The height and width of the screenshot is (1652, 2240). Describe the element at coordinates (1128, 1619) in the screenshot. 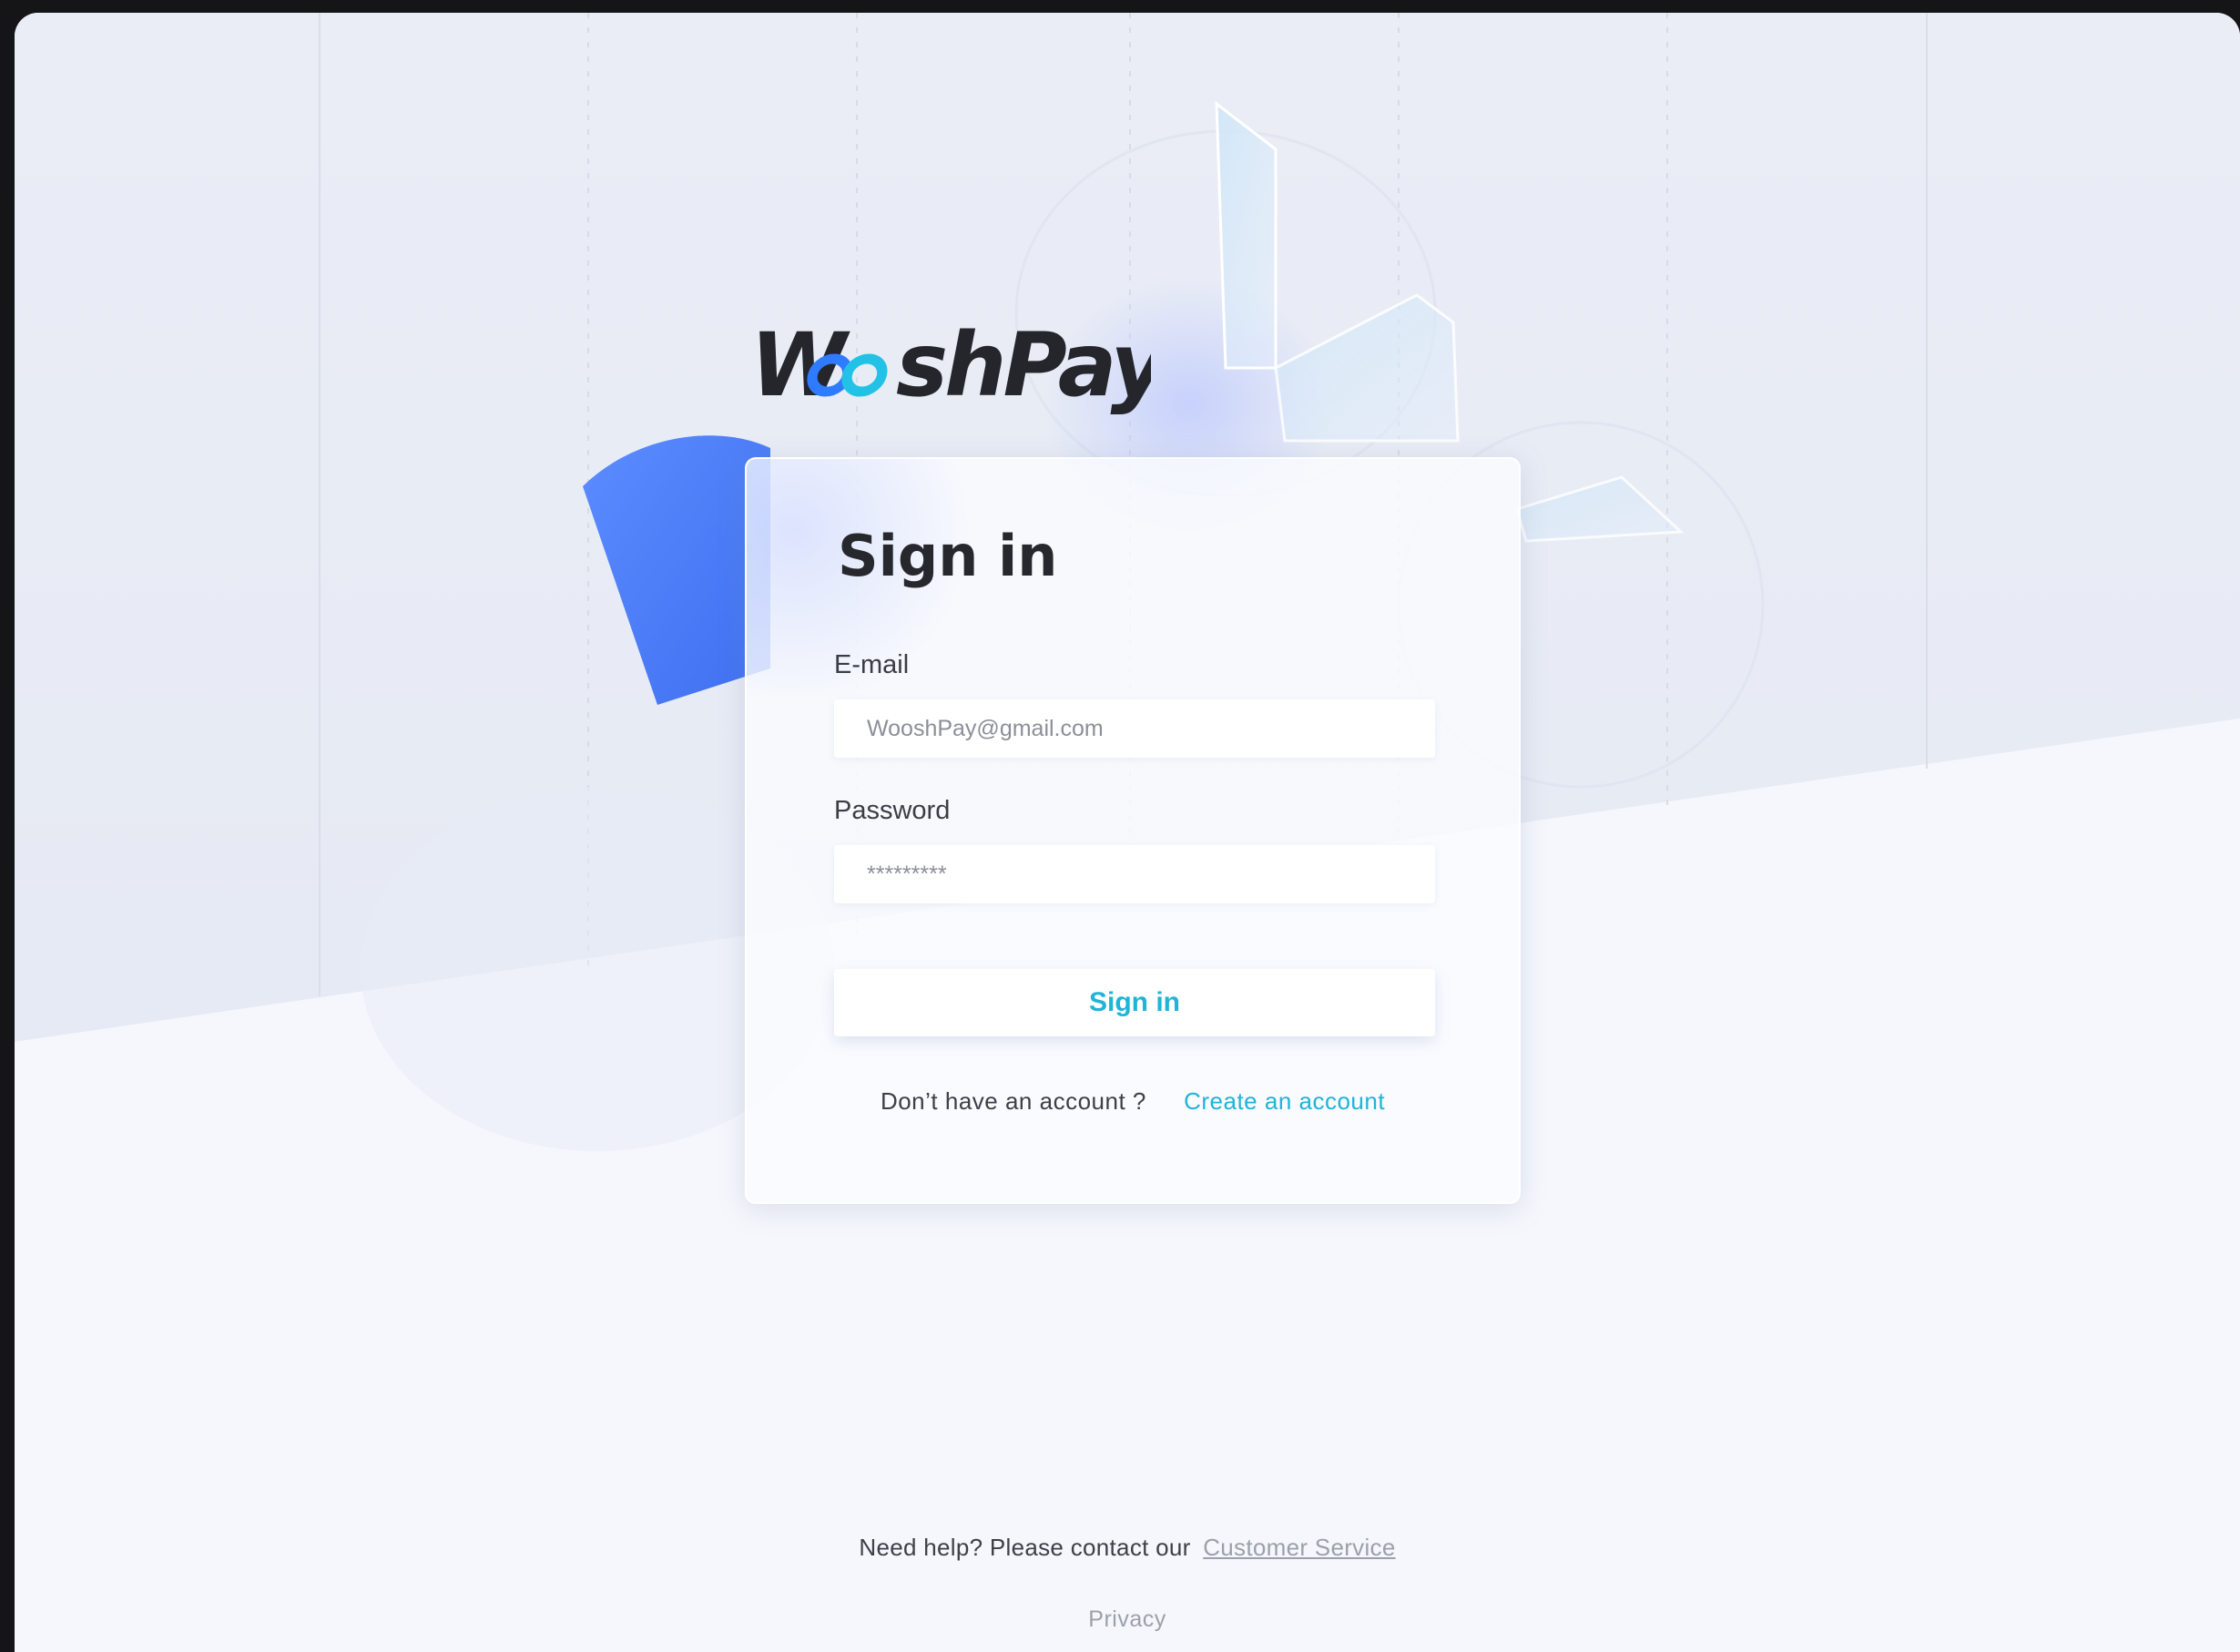

I see `privacy-link: Privacy` at that location.